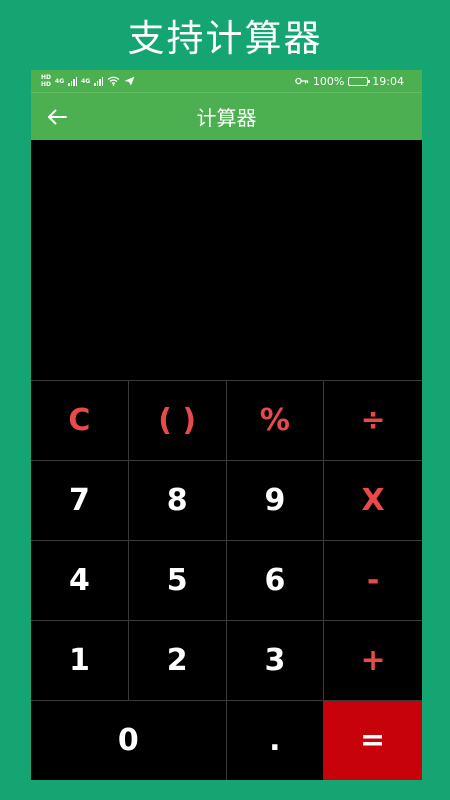 This screenshot has width=450, height=800. I want to click on minus-button: -, so click(373, 581).